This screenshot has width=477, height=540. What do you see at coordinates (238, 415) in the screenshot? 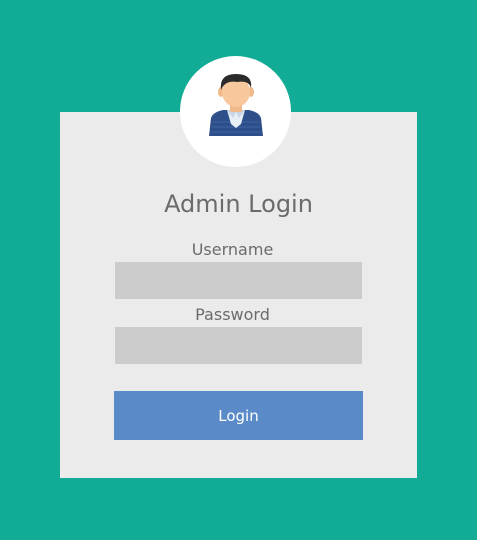
I see `login-button: Login` at bounding box center [238, 415].